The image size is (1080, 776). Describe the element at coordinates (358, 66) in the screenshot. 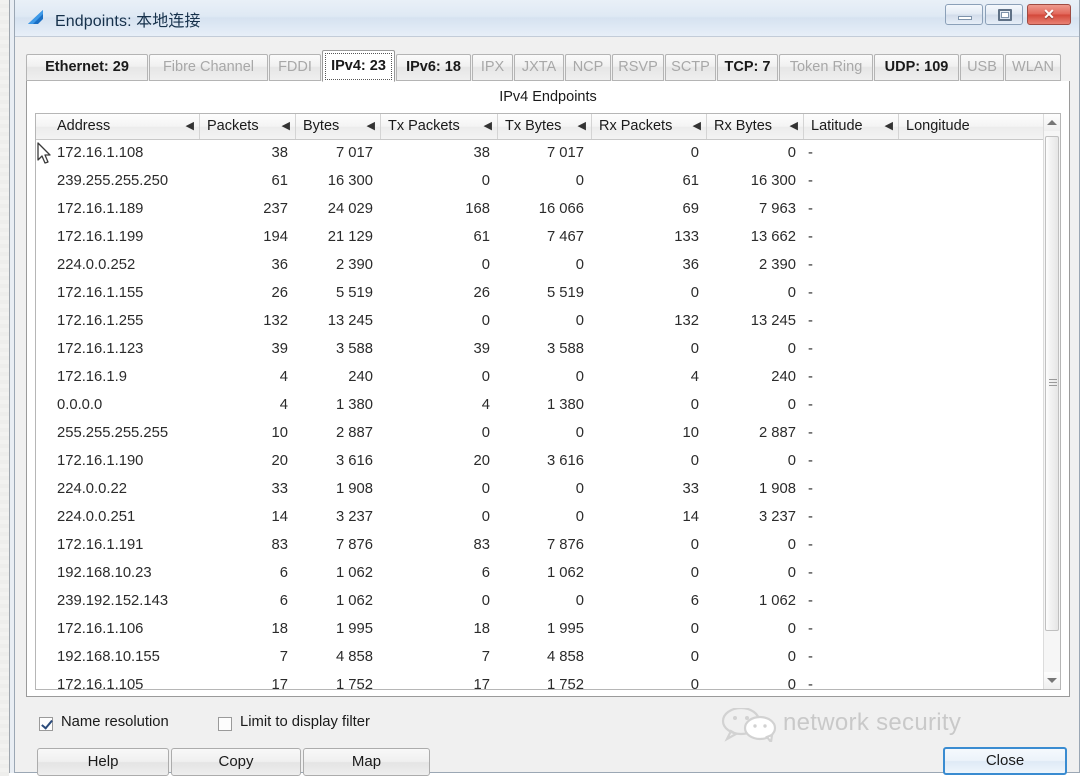

I see `tab-ipv4-23: IPv4: 23` at that location.